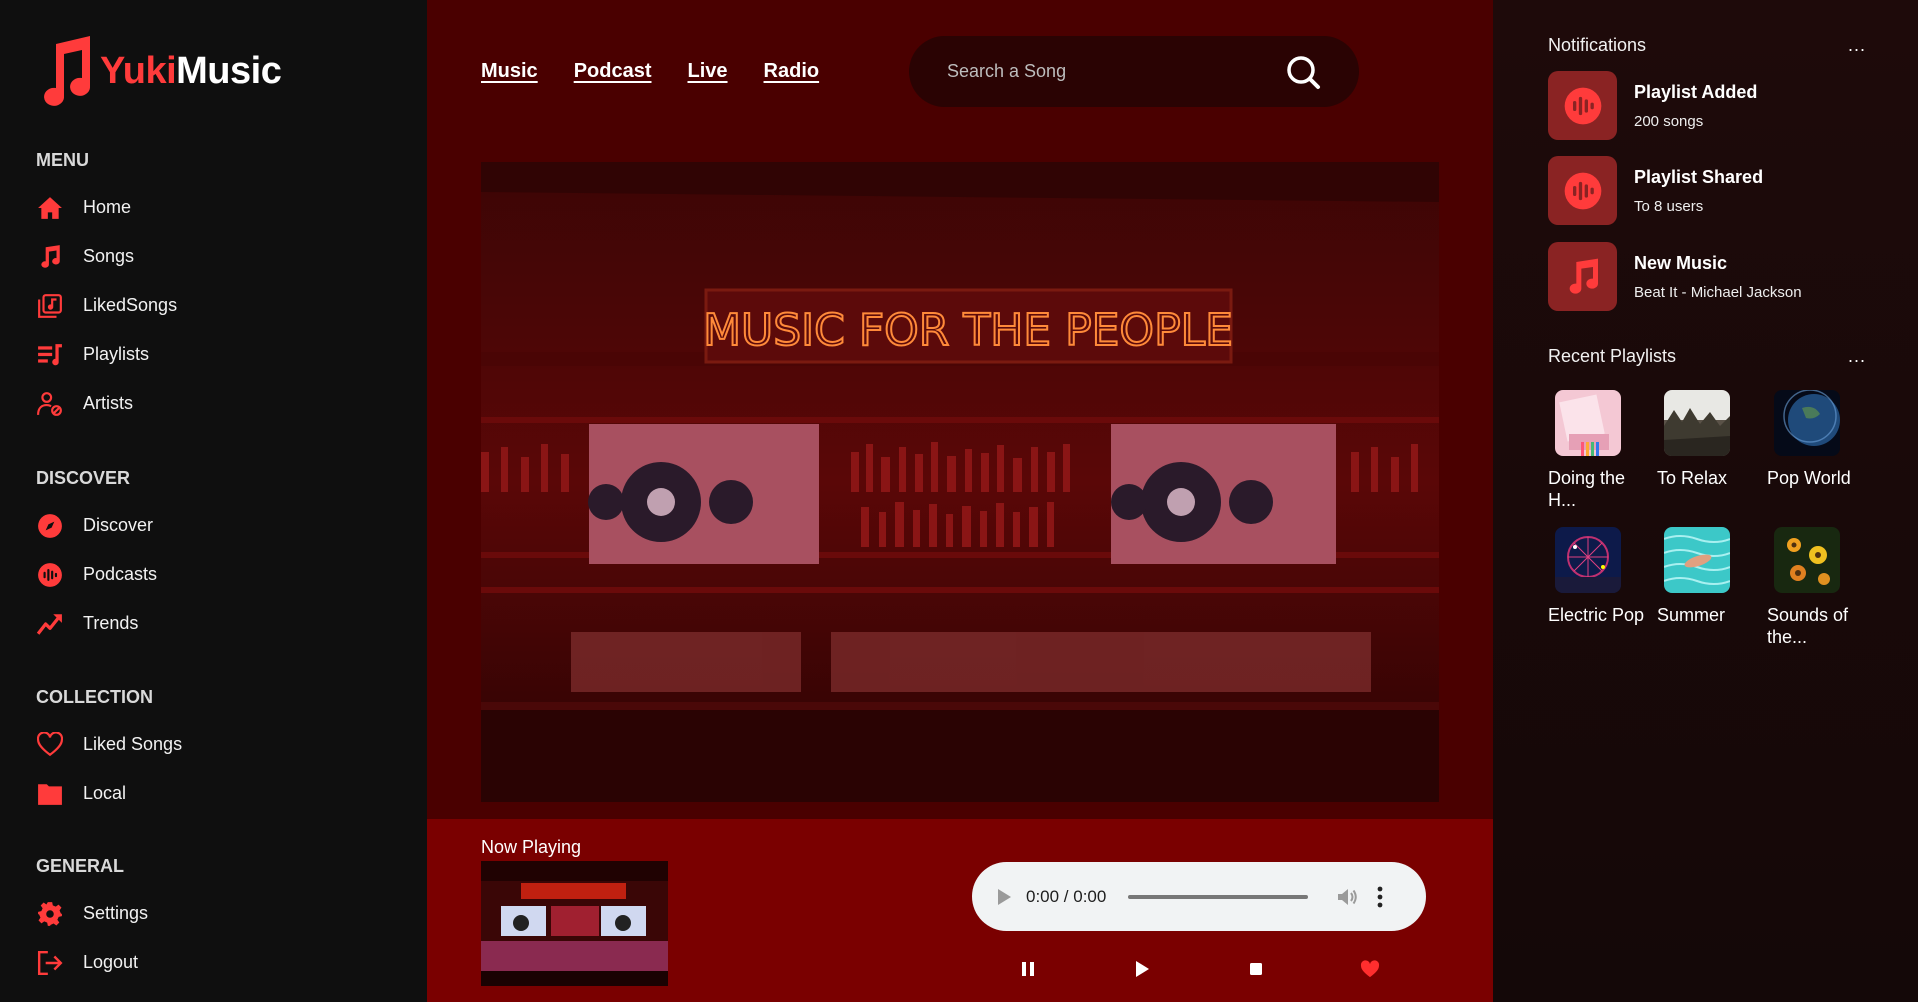 The width and height of the screenshot is (1918, 1002). What do you see at coordinates (613, 71) in the screenshot?
I see `tab-podcast: Podcast` at bounding box center [613, 71].